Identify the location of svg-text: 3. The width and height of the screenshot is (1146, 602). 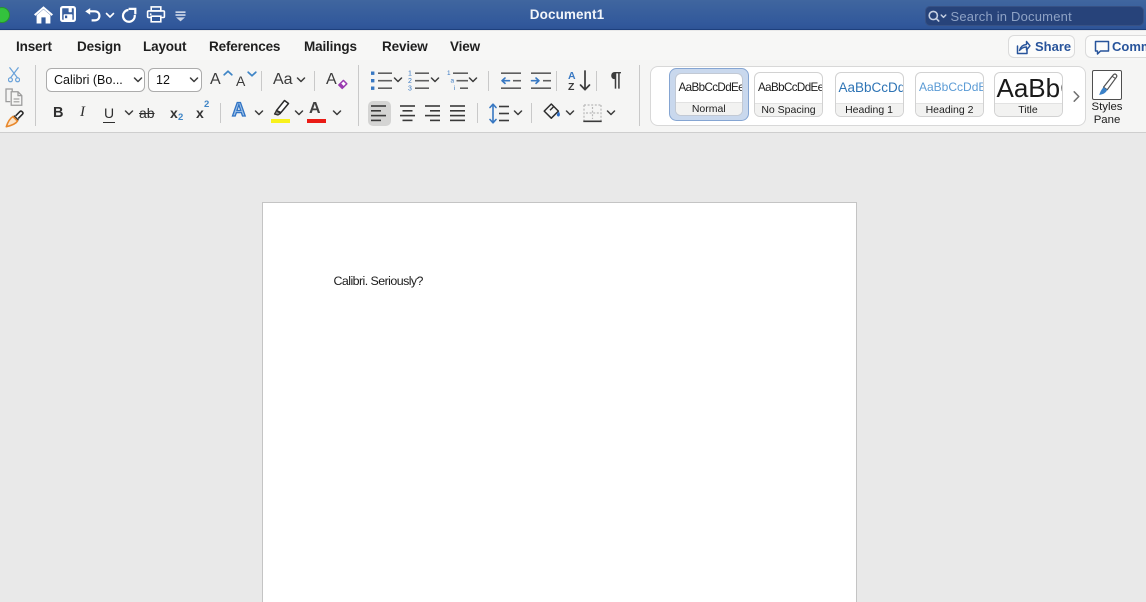
(410, 89).